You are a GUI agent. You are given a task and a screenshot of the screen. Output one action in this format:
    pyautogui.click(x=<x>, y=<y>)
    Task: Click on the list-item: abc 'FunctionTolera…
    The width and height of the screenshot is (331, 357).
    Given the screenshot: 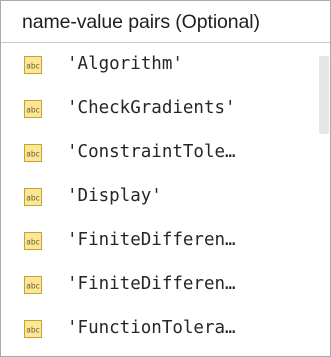 What is the action you would take?
    pyautogui.click(x=157, y=330)
    